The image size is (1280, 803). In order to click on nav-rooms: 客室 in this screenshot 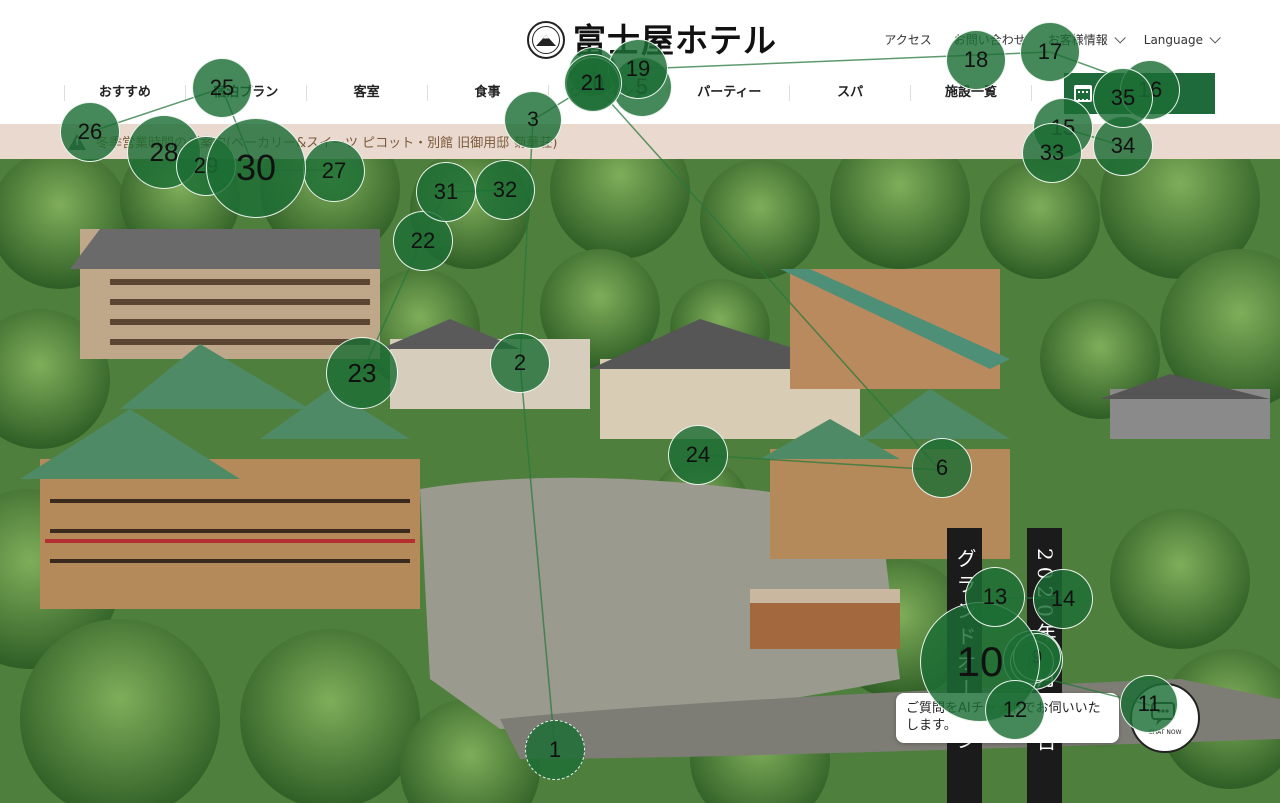, I will do `click(366, 93)`.